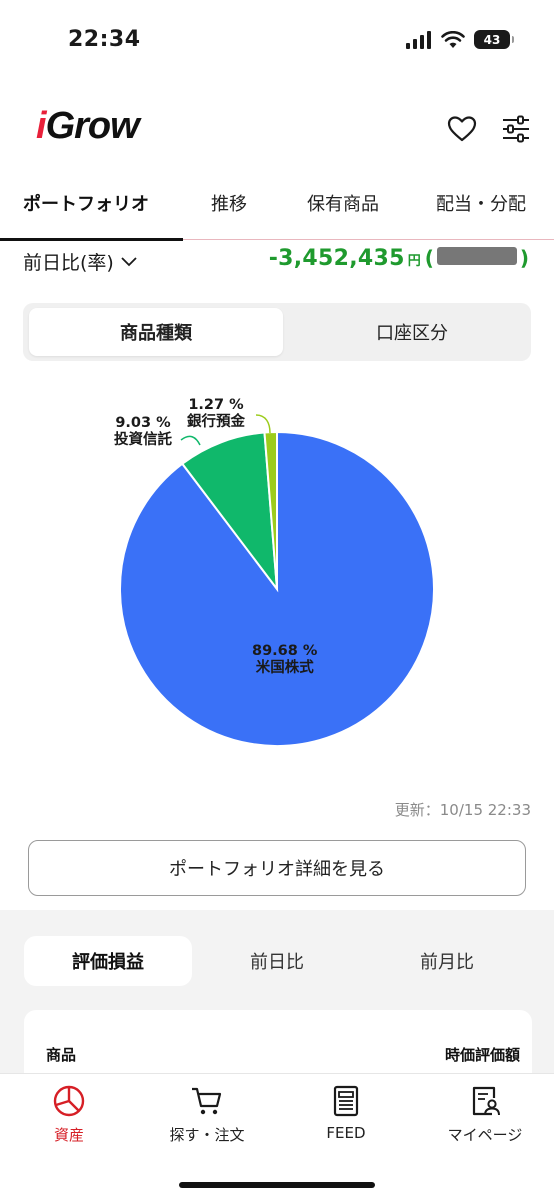 The height and width of the screenshot is (1200, 554). Describe the element at coordinates (336, 258) in the screenshot. I see `change-amount: -3,452,435` at that location.